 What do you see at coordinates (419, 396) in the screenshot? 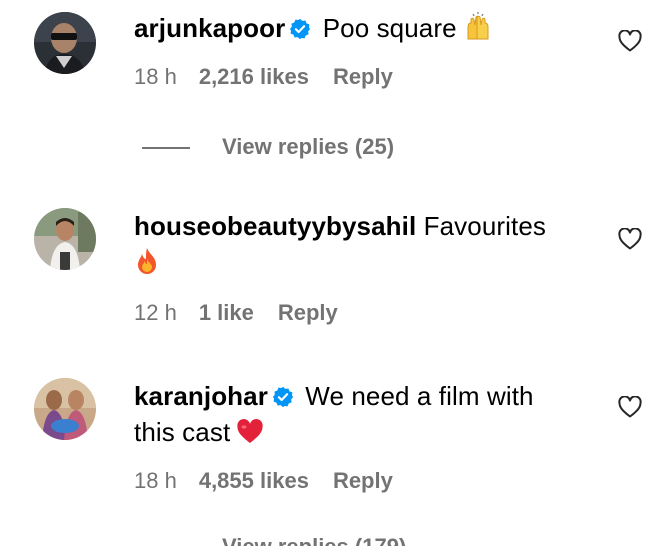
I see `comment-text: We need a film with` at bounding box center [419, 396].